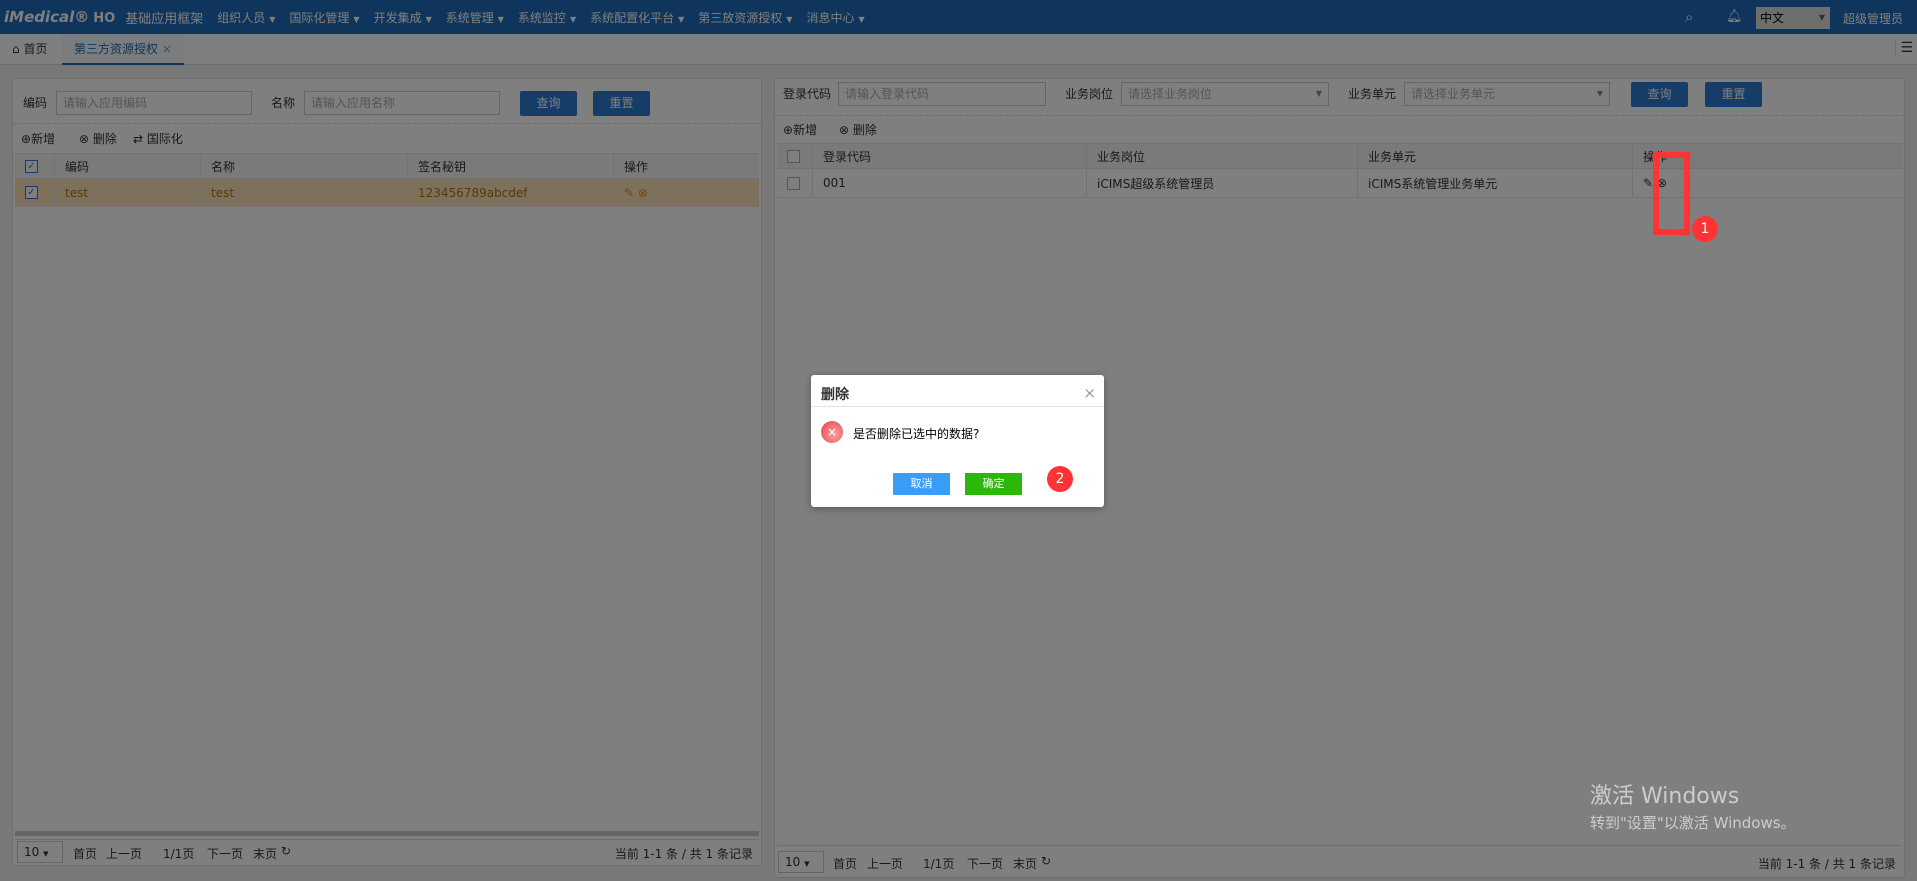 This screenshot has width=1917, height=881. What do you see at coordinates (1089, 393) in the screenshot?
I see `close-icon: ×` at bounding box center [1089, 393].